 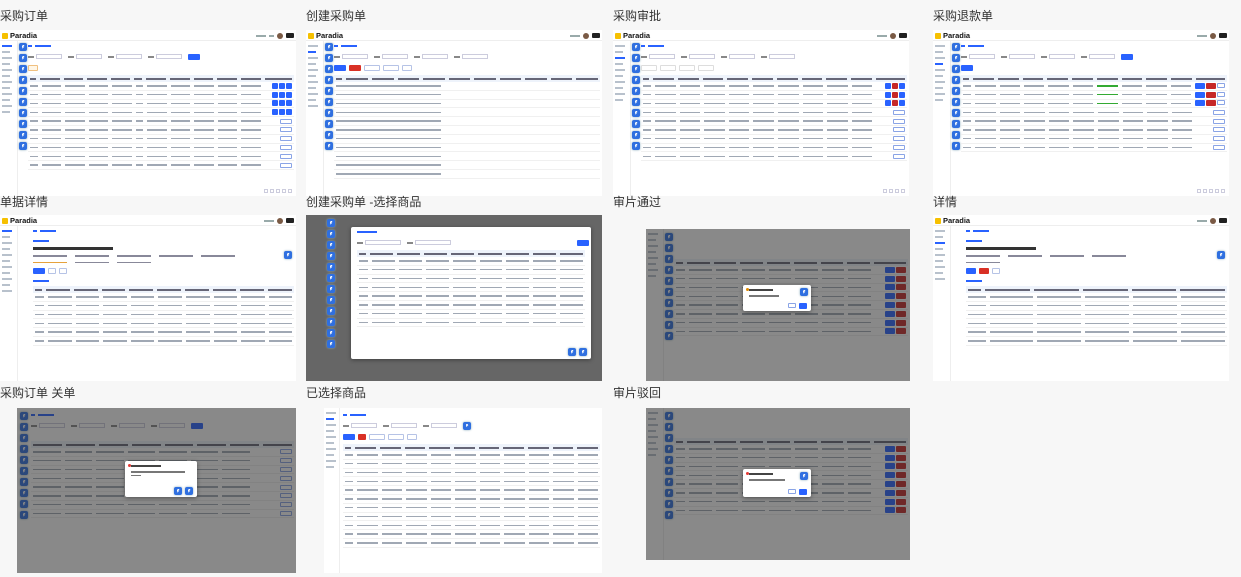 What do you see at coordinates (148, 113) in the screenshot?
I see `screenshot-purchase-order: Paradia` at bounding box center [148, 113].